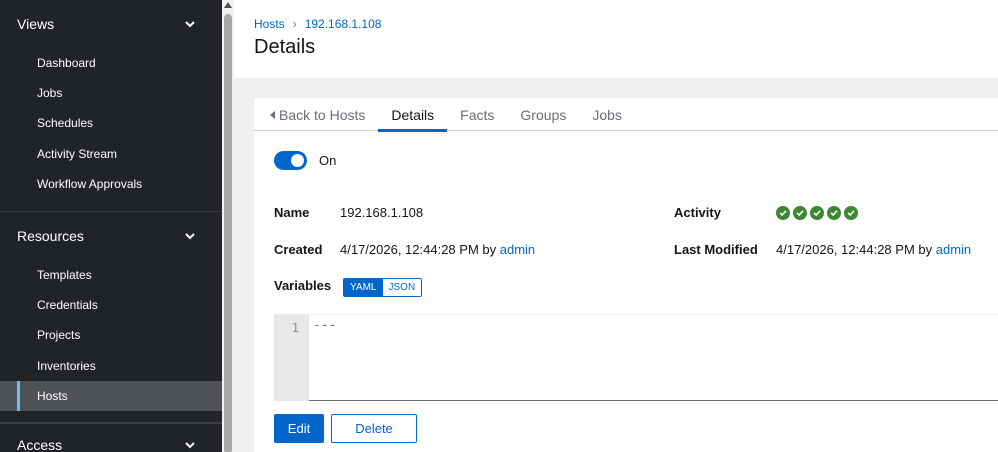 The width and height of the screenshot is (998, 452). What do you see at coordinates (269, 24) in the screenshot?
I see `breadcrumb-hosts-link: Hosts` at bounding box center [269, 24].